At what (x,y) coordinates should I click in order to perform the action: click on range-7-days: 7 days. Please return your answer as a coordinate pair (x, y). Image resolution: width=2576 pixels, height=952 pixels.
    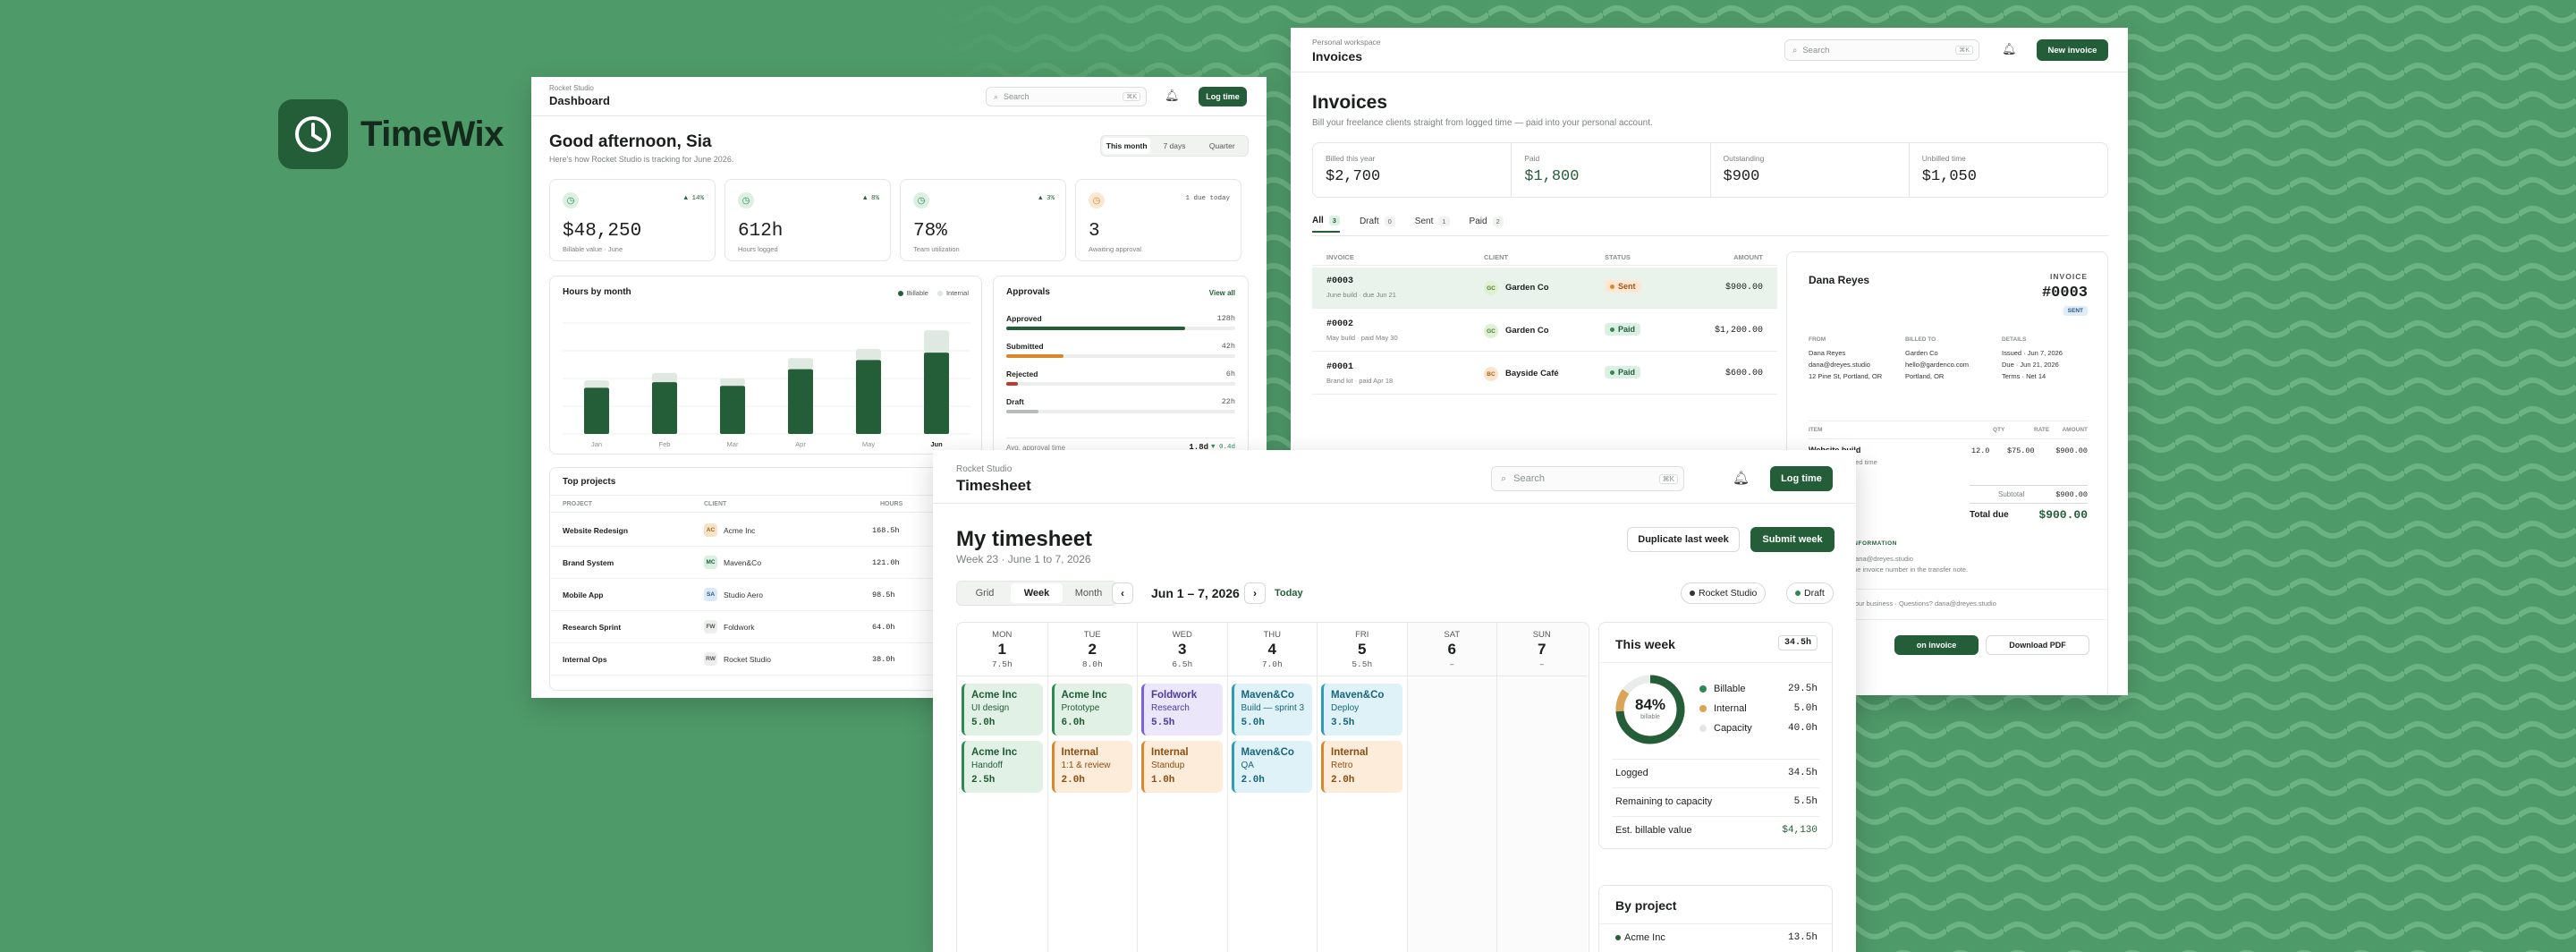
    Looking at the image, I should click on (1174, 145).